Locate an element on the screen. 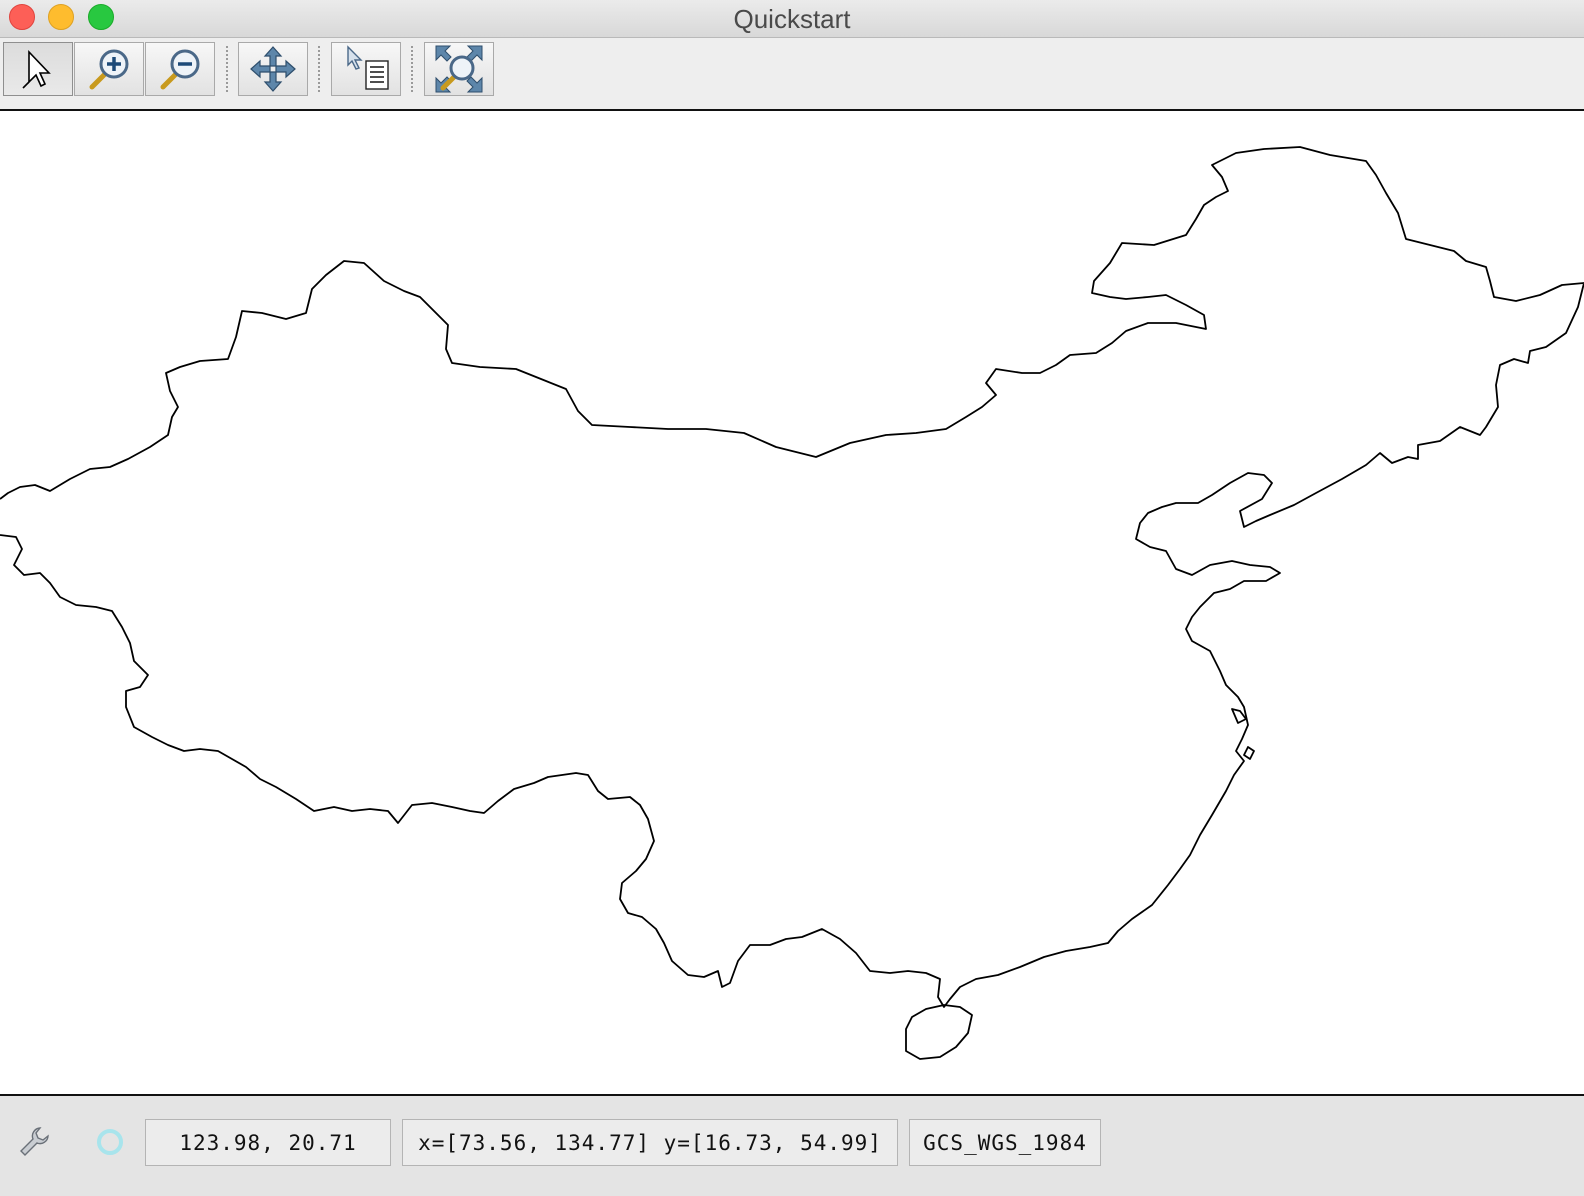 The image size is (1584, 1196). arrow-cursor-icon is located at coordinates (36, 69).